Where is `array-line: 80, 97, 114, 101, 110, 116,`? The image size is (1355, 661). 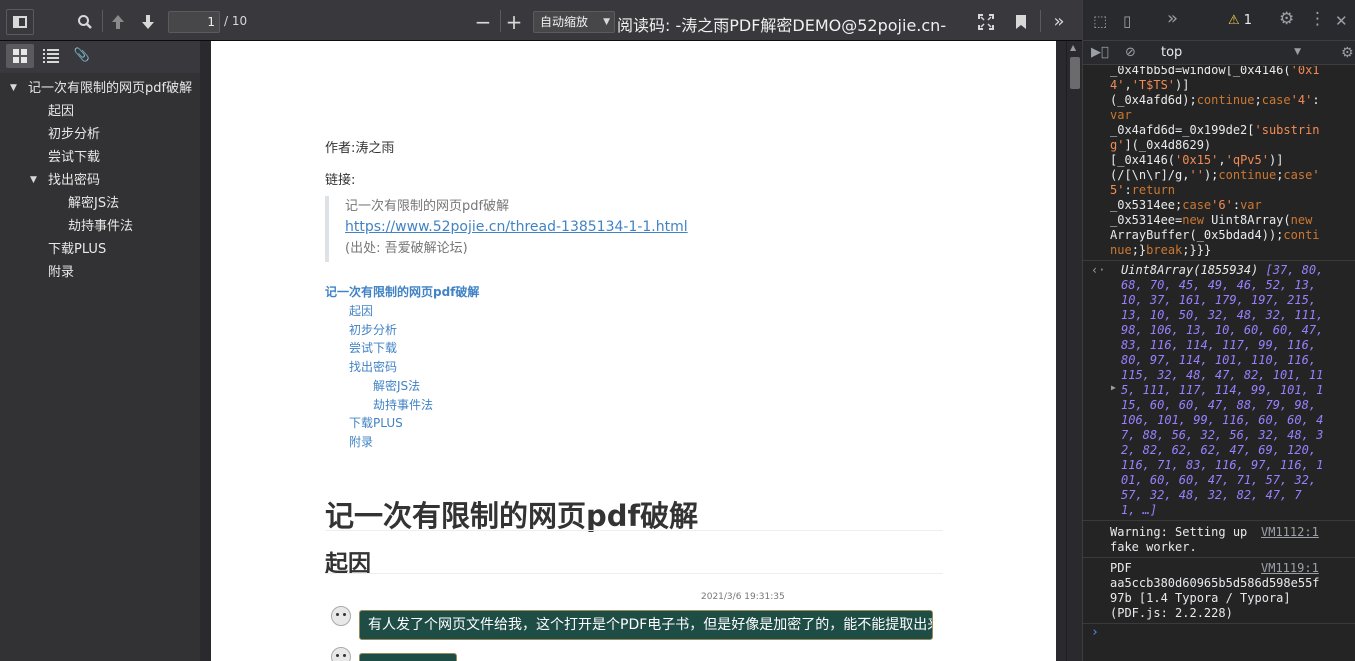 array-line: 80, 97, 114, 101, 110, 116, is located at coordinates (1219, 360).